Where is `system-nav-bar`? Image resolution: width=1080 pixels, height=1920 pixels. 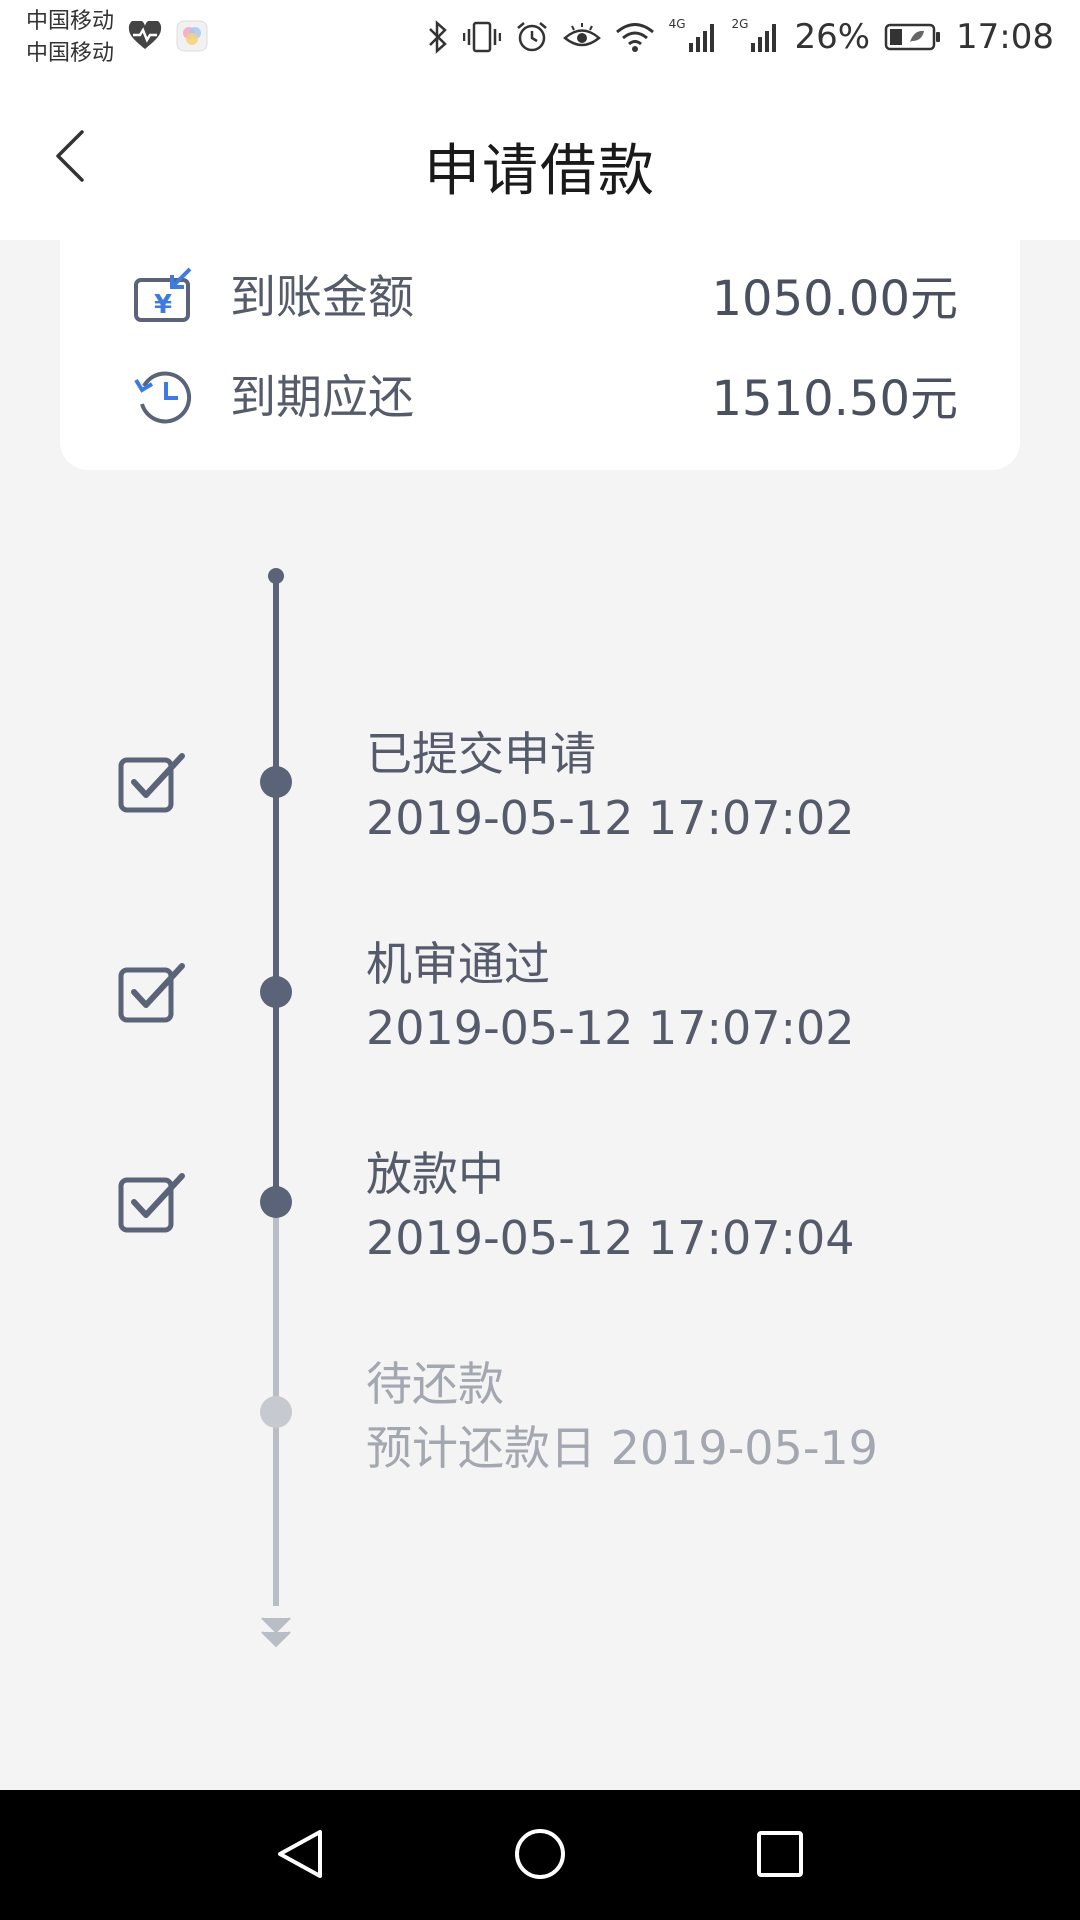
system-nav-bar is located at coordinates (540, 1855).